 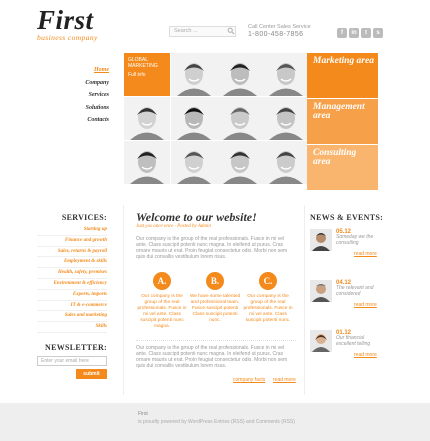 What do you see at coordinates (268, 281) in the screenshot?
I see `column-c-badge: C.` at bounding box center [268, 281].